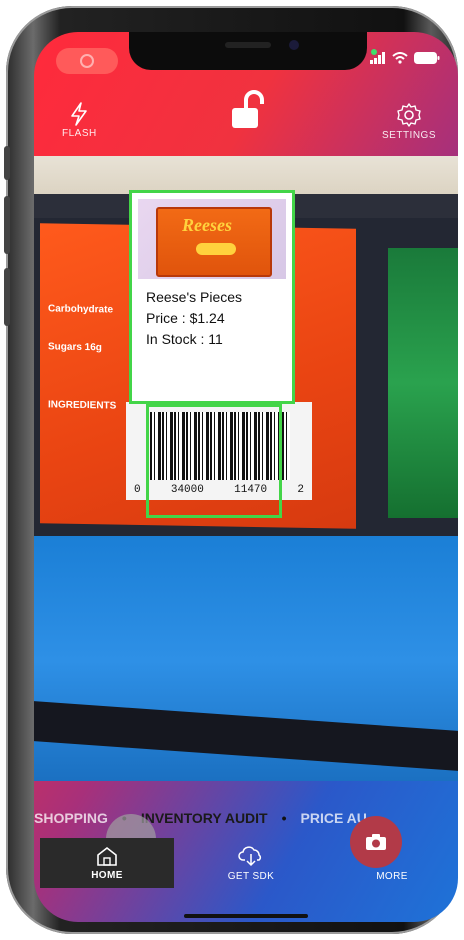 The image size is (464, 940). I want to click on volume-up-button, so click(7, 225).